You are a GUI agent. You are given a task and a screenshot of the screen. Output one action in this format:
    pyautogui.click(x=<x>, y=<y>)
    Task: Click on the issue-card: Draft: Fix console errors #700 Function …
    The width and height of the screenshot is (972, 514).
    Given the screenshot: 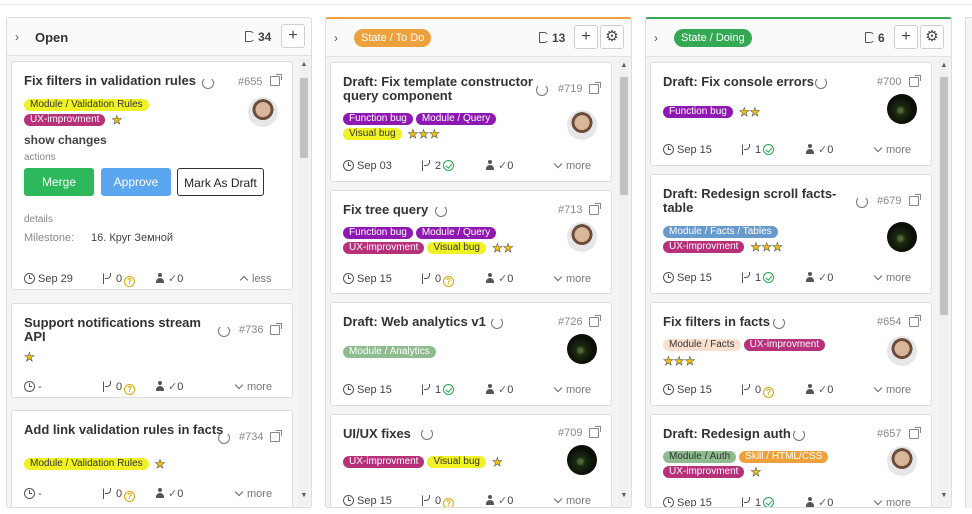 What is the action you would take?
    pyautogui.click(x=791, y=114)
    